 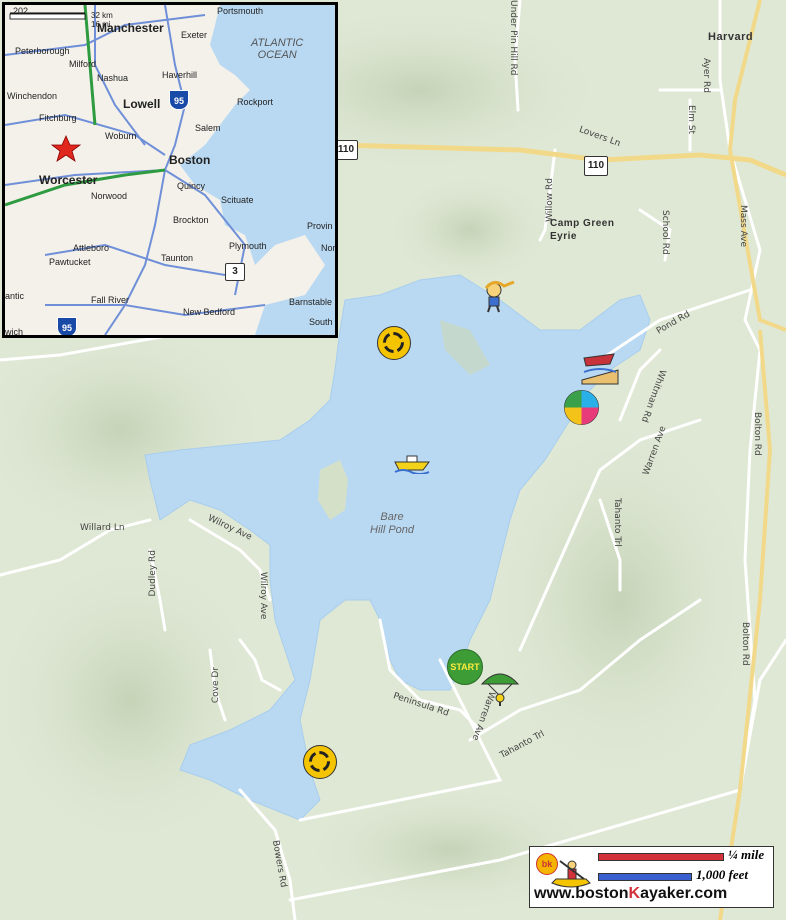 What do you see at coordinates (216, 685) in the screenshot?
I see `road-cove: Cove Dr` at bounding box center [216, 685].